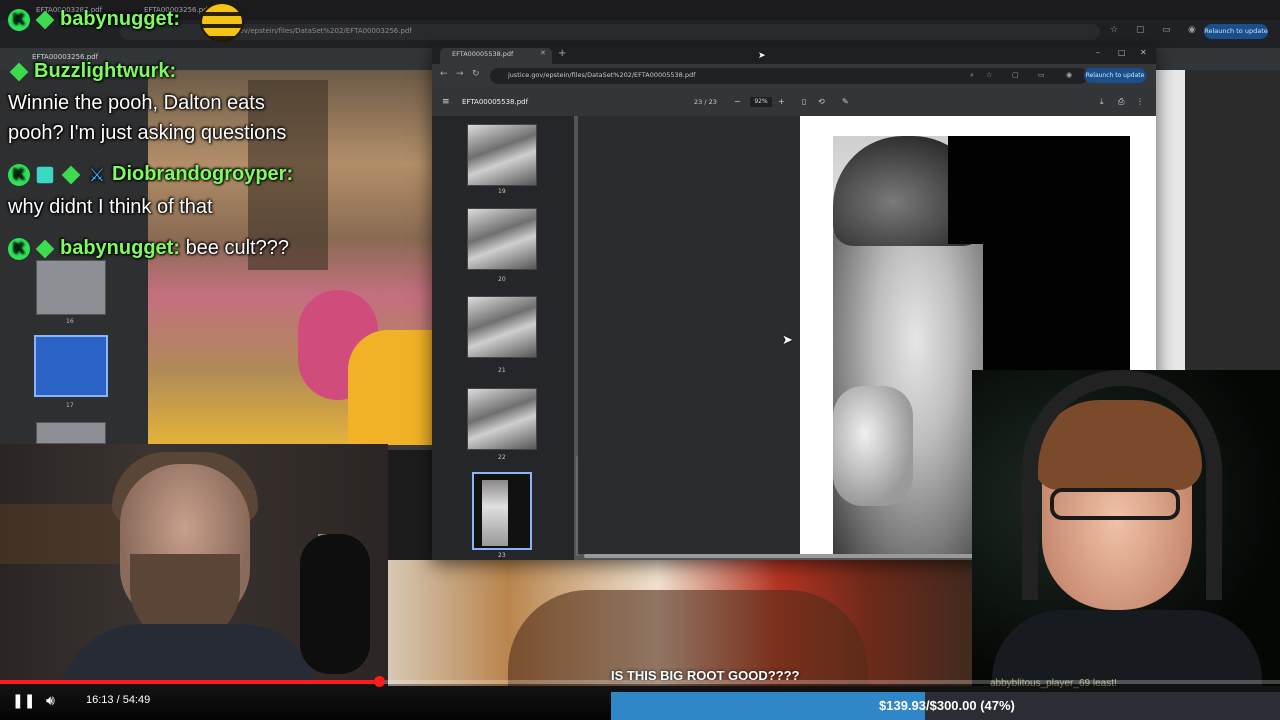  What do you see at coordinates (495, 102) in the screenshot?
I see `pdf-filename: EFTA00005538.pdf` at bounding box center [495, 102].